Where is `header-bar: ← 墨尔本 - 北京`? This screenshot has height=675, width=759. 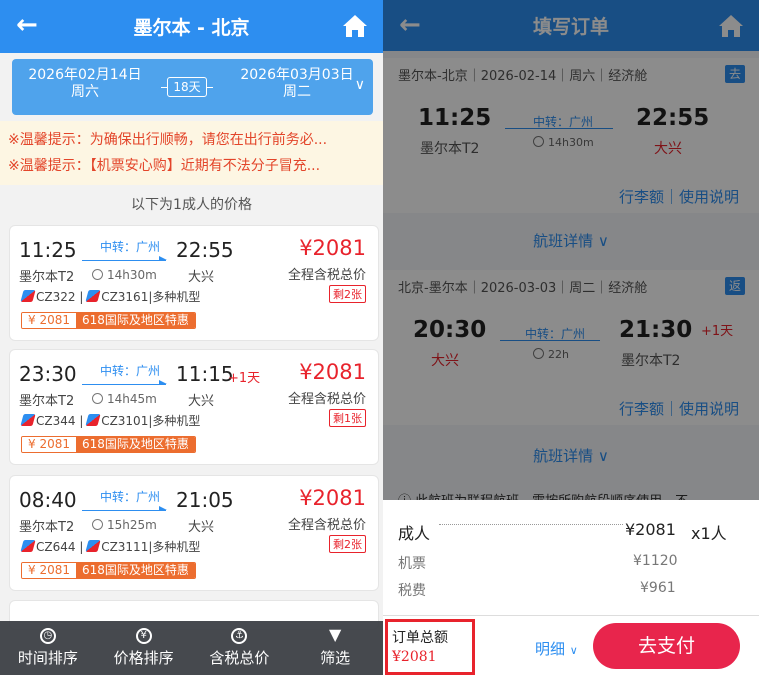 header-bar: ← 墨尔本 - 北京 is located at coordinates (191, 26).